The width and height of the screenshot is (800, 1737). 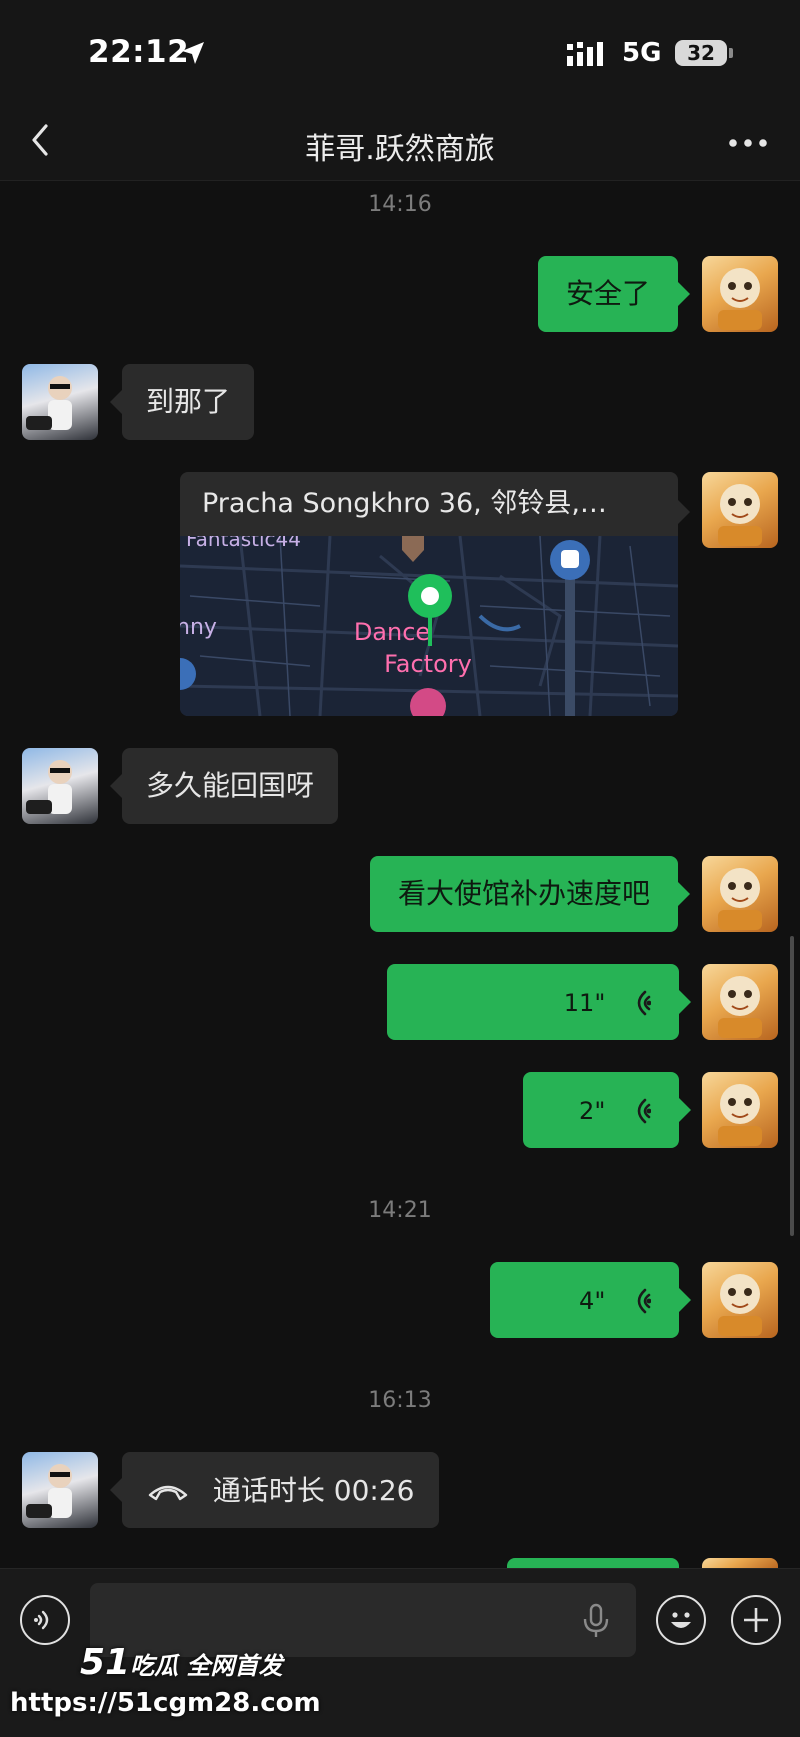 I want to click on location-map: Fantastic44 nny Dance Factory, so click(x=429, y=621).